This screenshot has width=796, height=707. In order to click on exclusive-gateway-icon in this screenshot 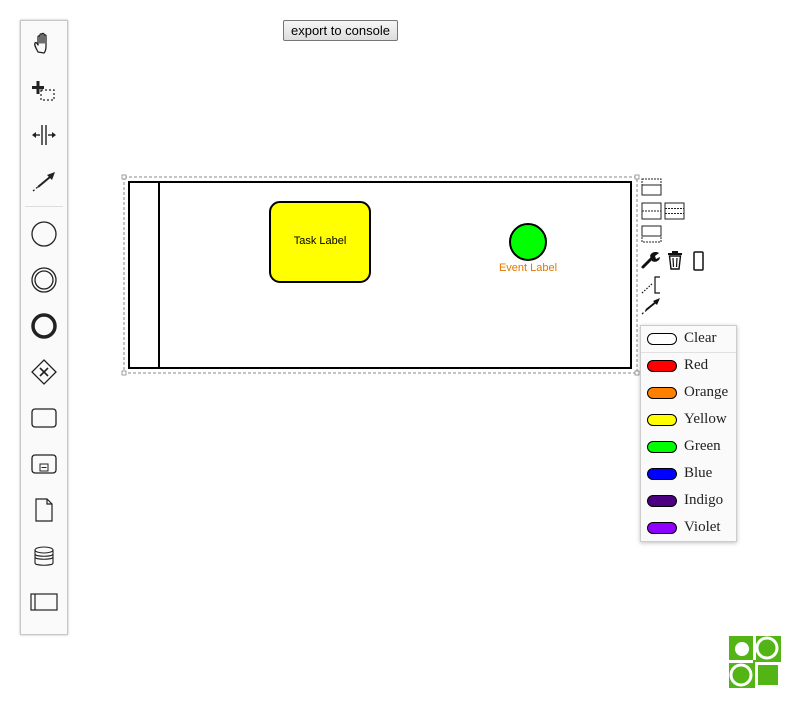, I will do `click(44, 372)`.